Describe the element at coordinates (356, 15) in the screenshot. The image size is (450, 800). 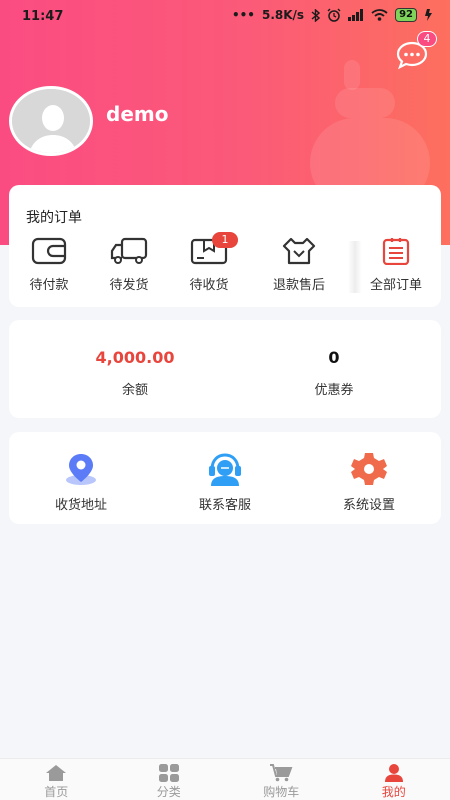
I see `signal-icon` at that location.